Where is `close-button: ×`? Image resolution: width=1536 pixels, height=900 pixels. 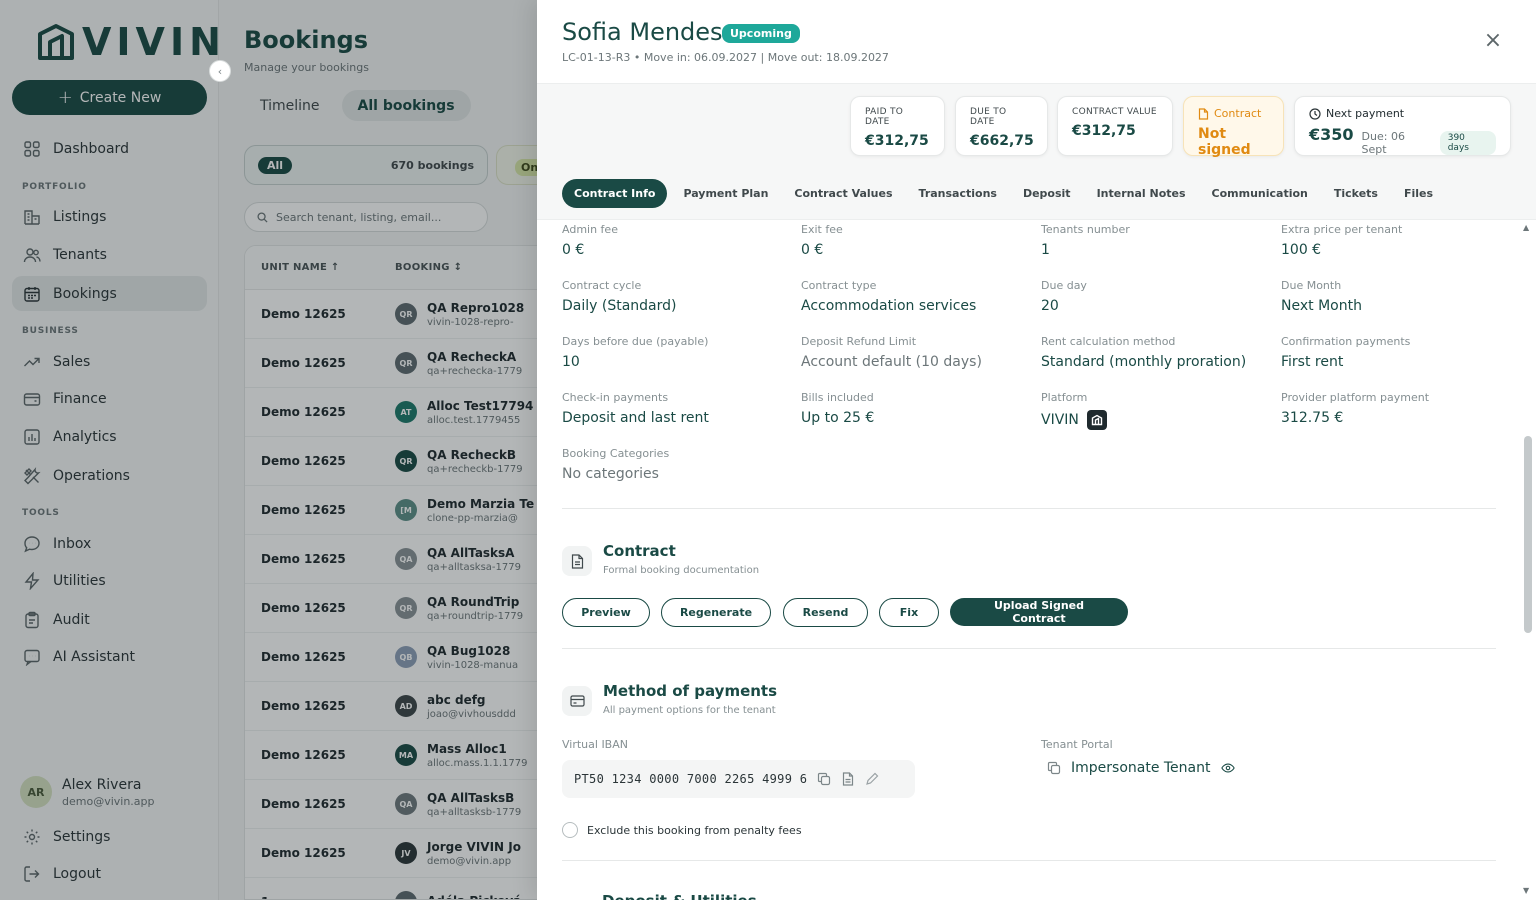 close-button: × is located at coordinates (1493, 42).